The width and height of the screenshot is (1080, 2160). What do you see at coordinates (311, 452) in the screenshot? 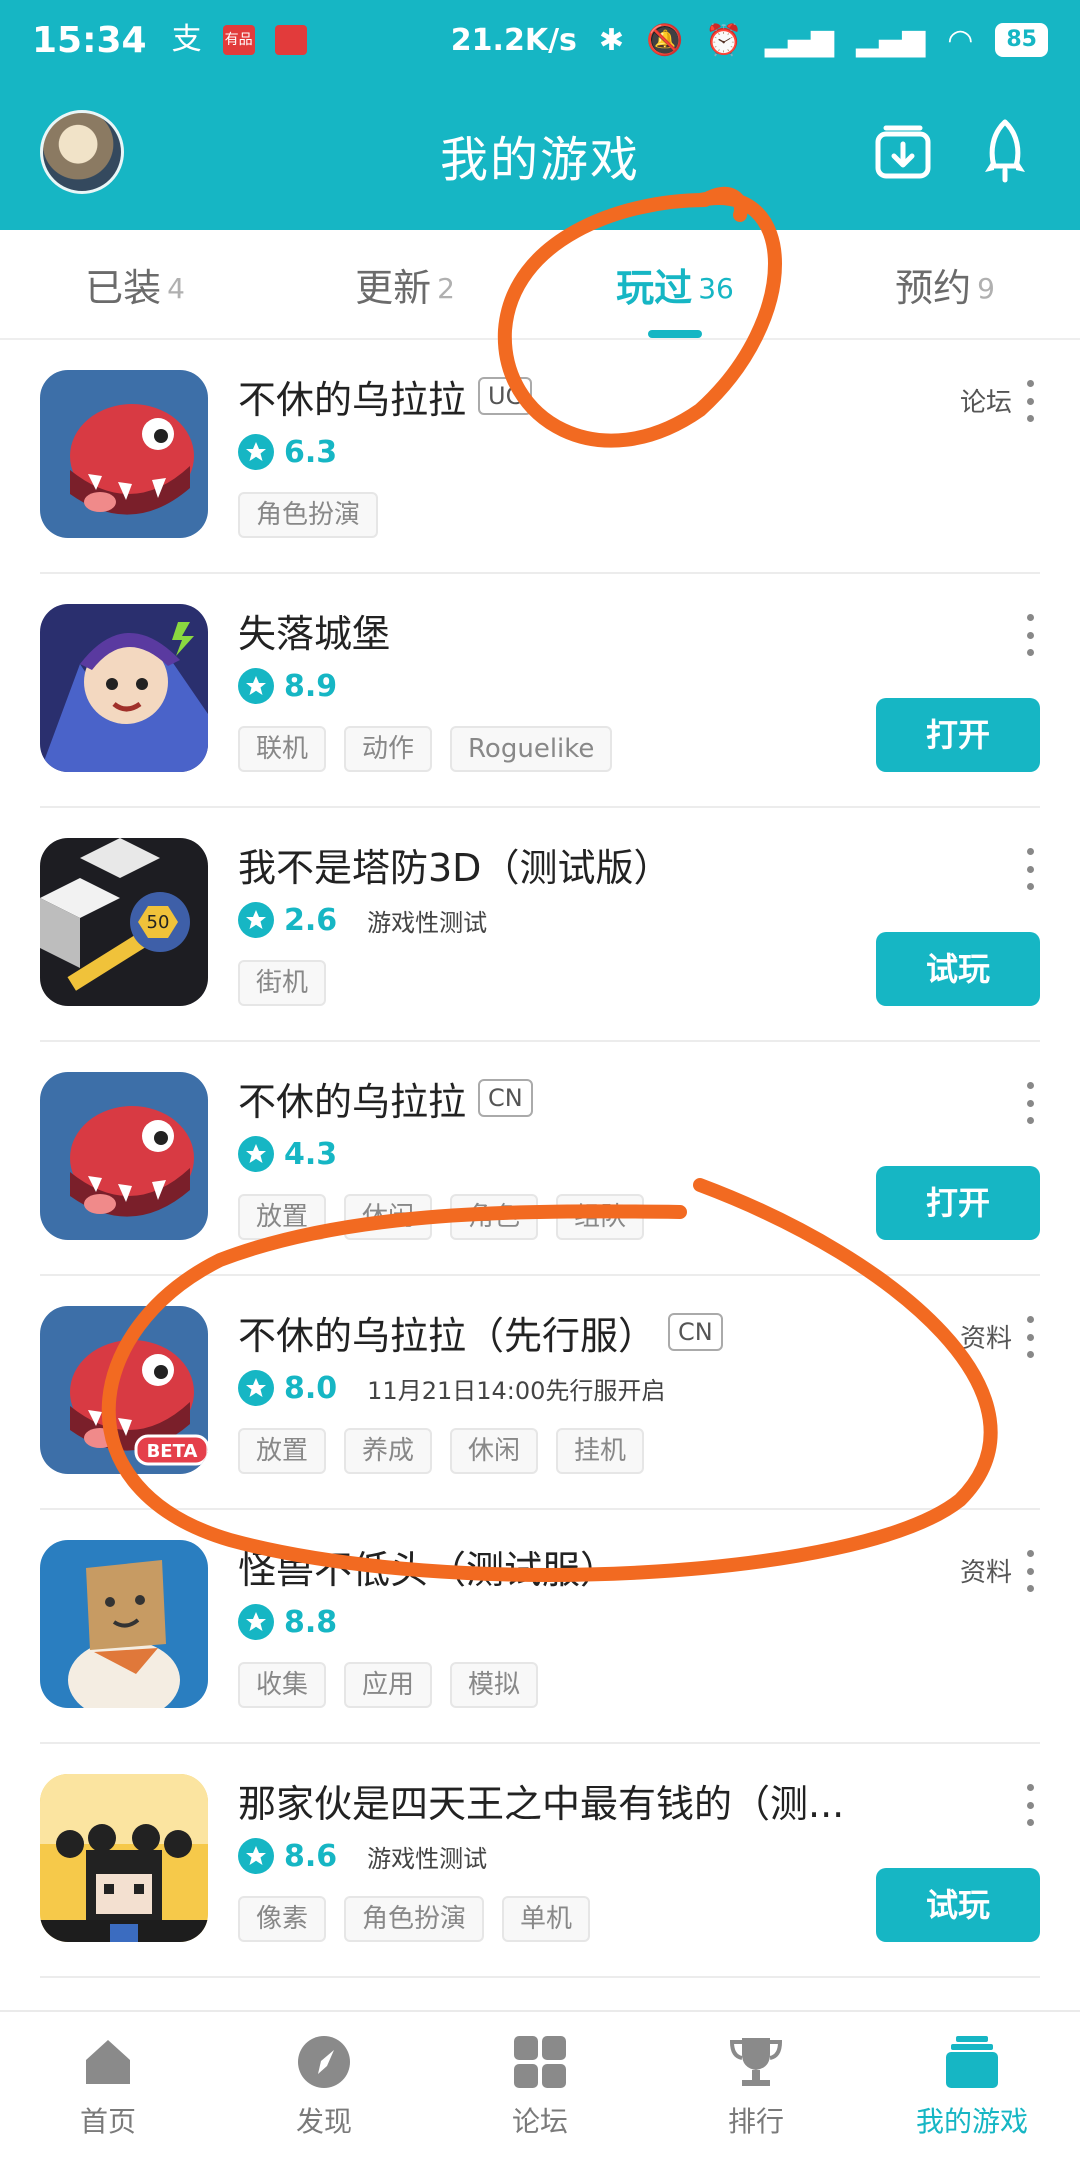
I see `game-rating: 6.3` at bounding box center [311, 452].